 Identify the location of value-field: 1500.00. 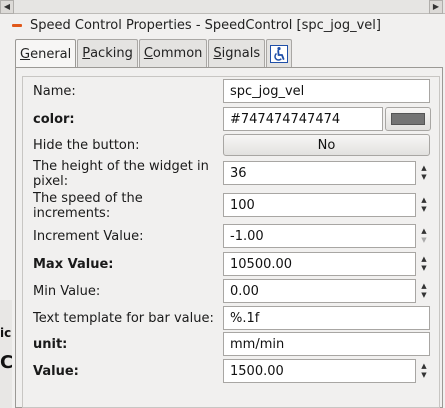
(319, 371).